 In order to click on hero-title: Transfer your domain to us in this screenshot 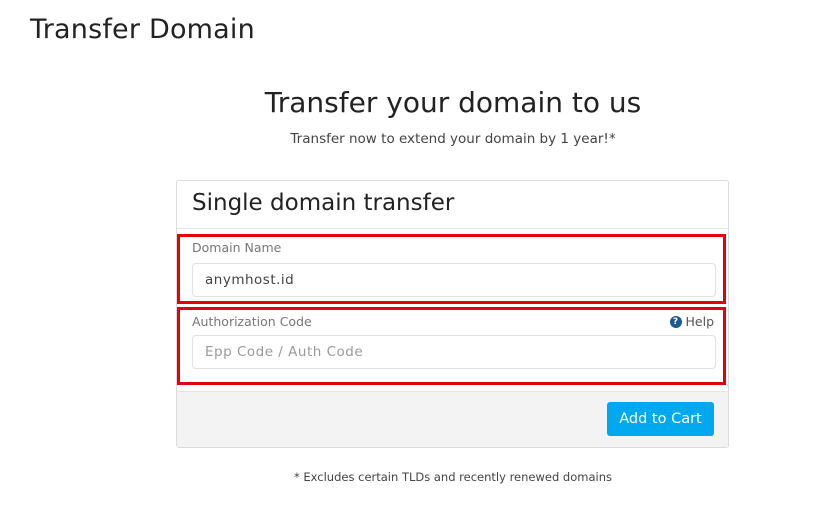, I will do `click(453, 102)`.